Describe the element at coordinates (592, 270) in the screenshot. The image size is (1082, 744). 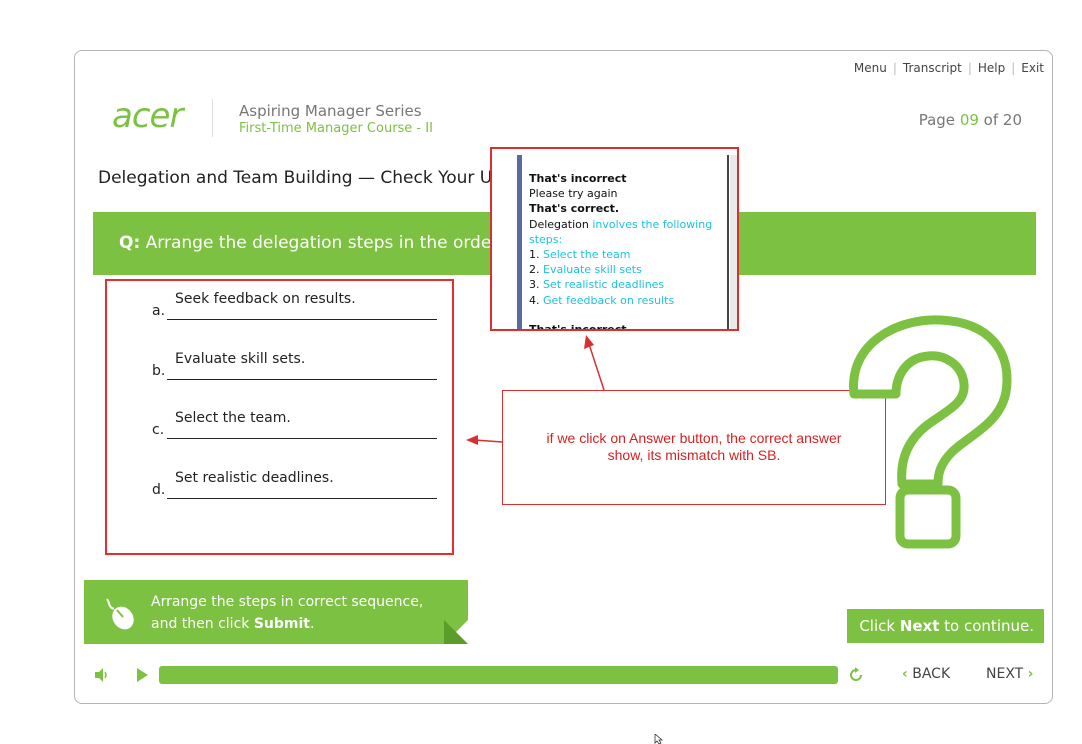
I see `step-text: Evaluate skill sets` at that location.